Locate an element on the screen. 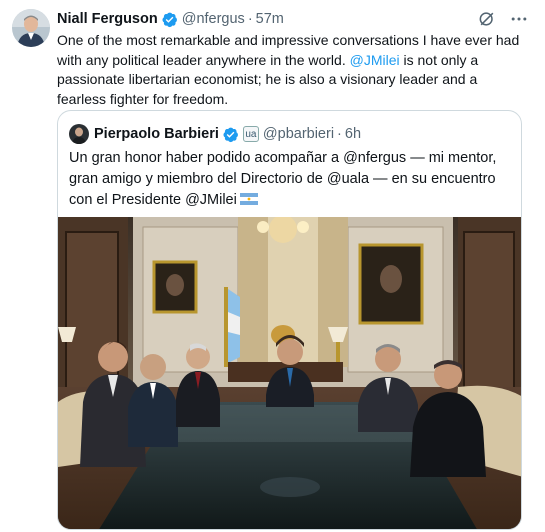  quoted-author-handle: @pbarbieri is located at coordinates (298, 134).